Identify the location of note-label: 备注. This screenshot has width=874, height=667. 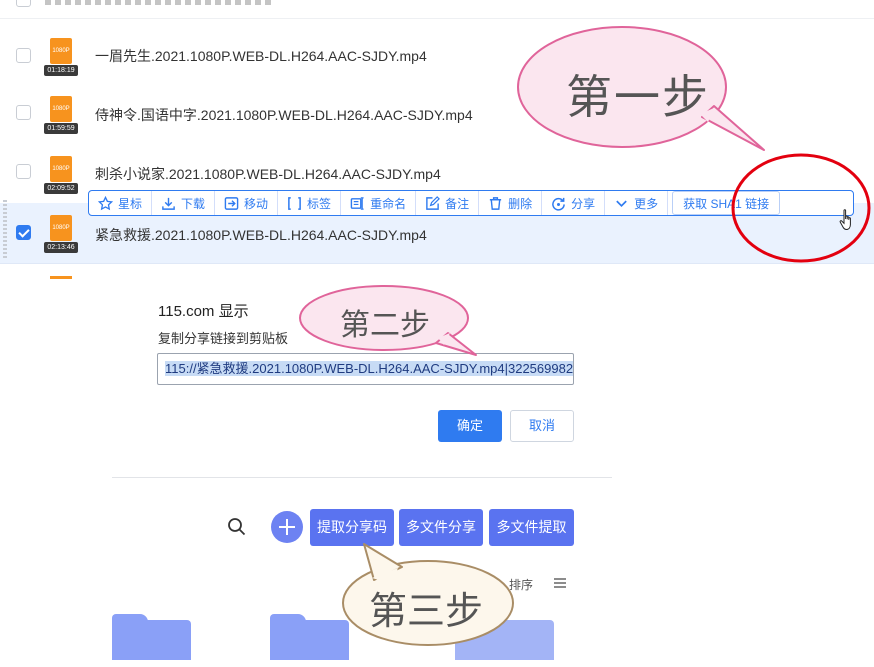
(457, 203).